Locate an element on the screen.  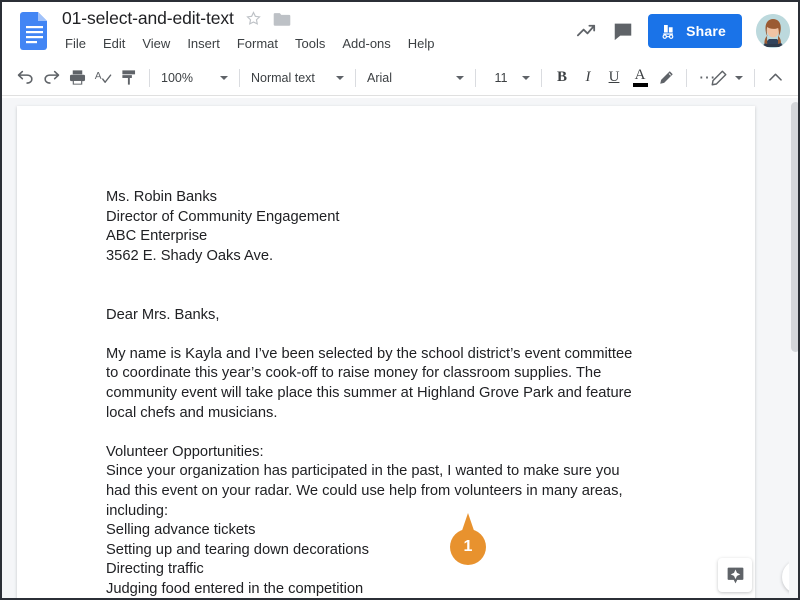
header-actions: Share is located at coordinates (682, 31).